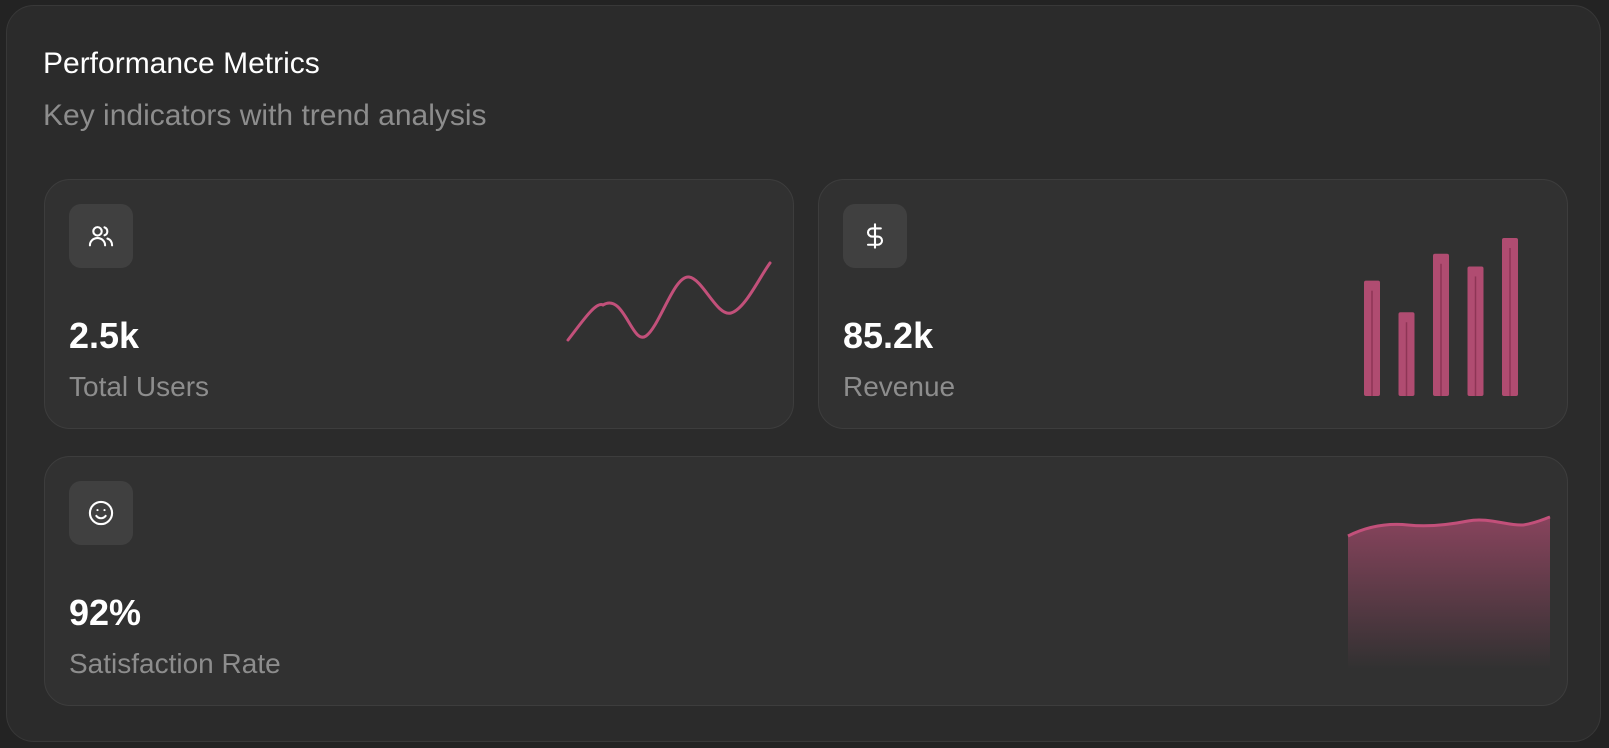 The height and width of the screenshot is (748, 1609). Describe the element at coordinates (265, 115) in the screenshot. I see `panel-subtitle: Key indicators with trend analysis` at that location.